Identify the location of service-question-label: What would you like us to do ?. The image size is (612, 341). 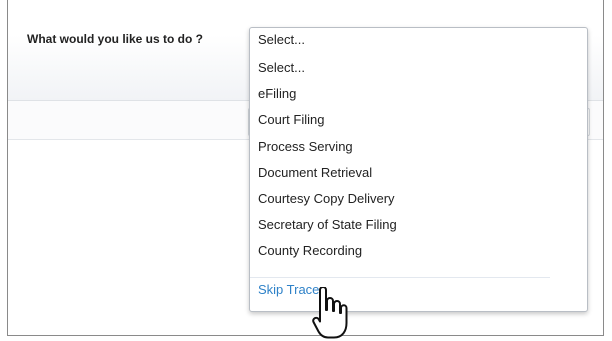
(115, 39).